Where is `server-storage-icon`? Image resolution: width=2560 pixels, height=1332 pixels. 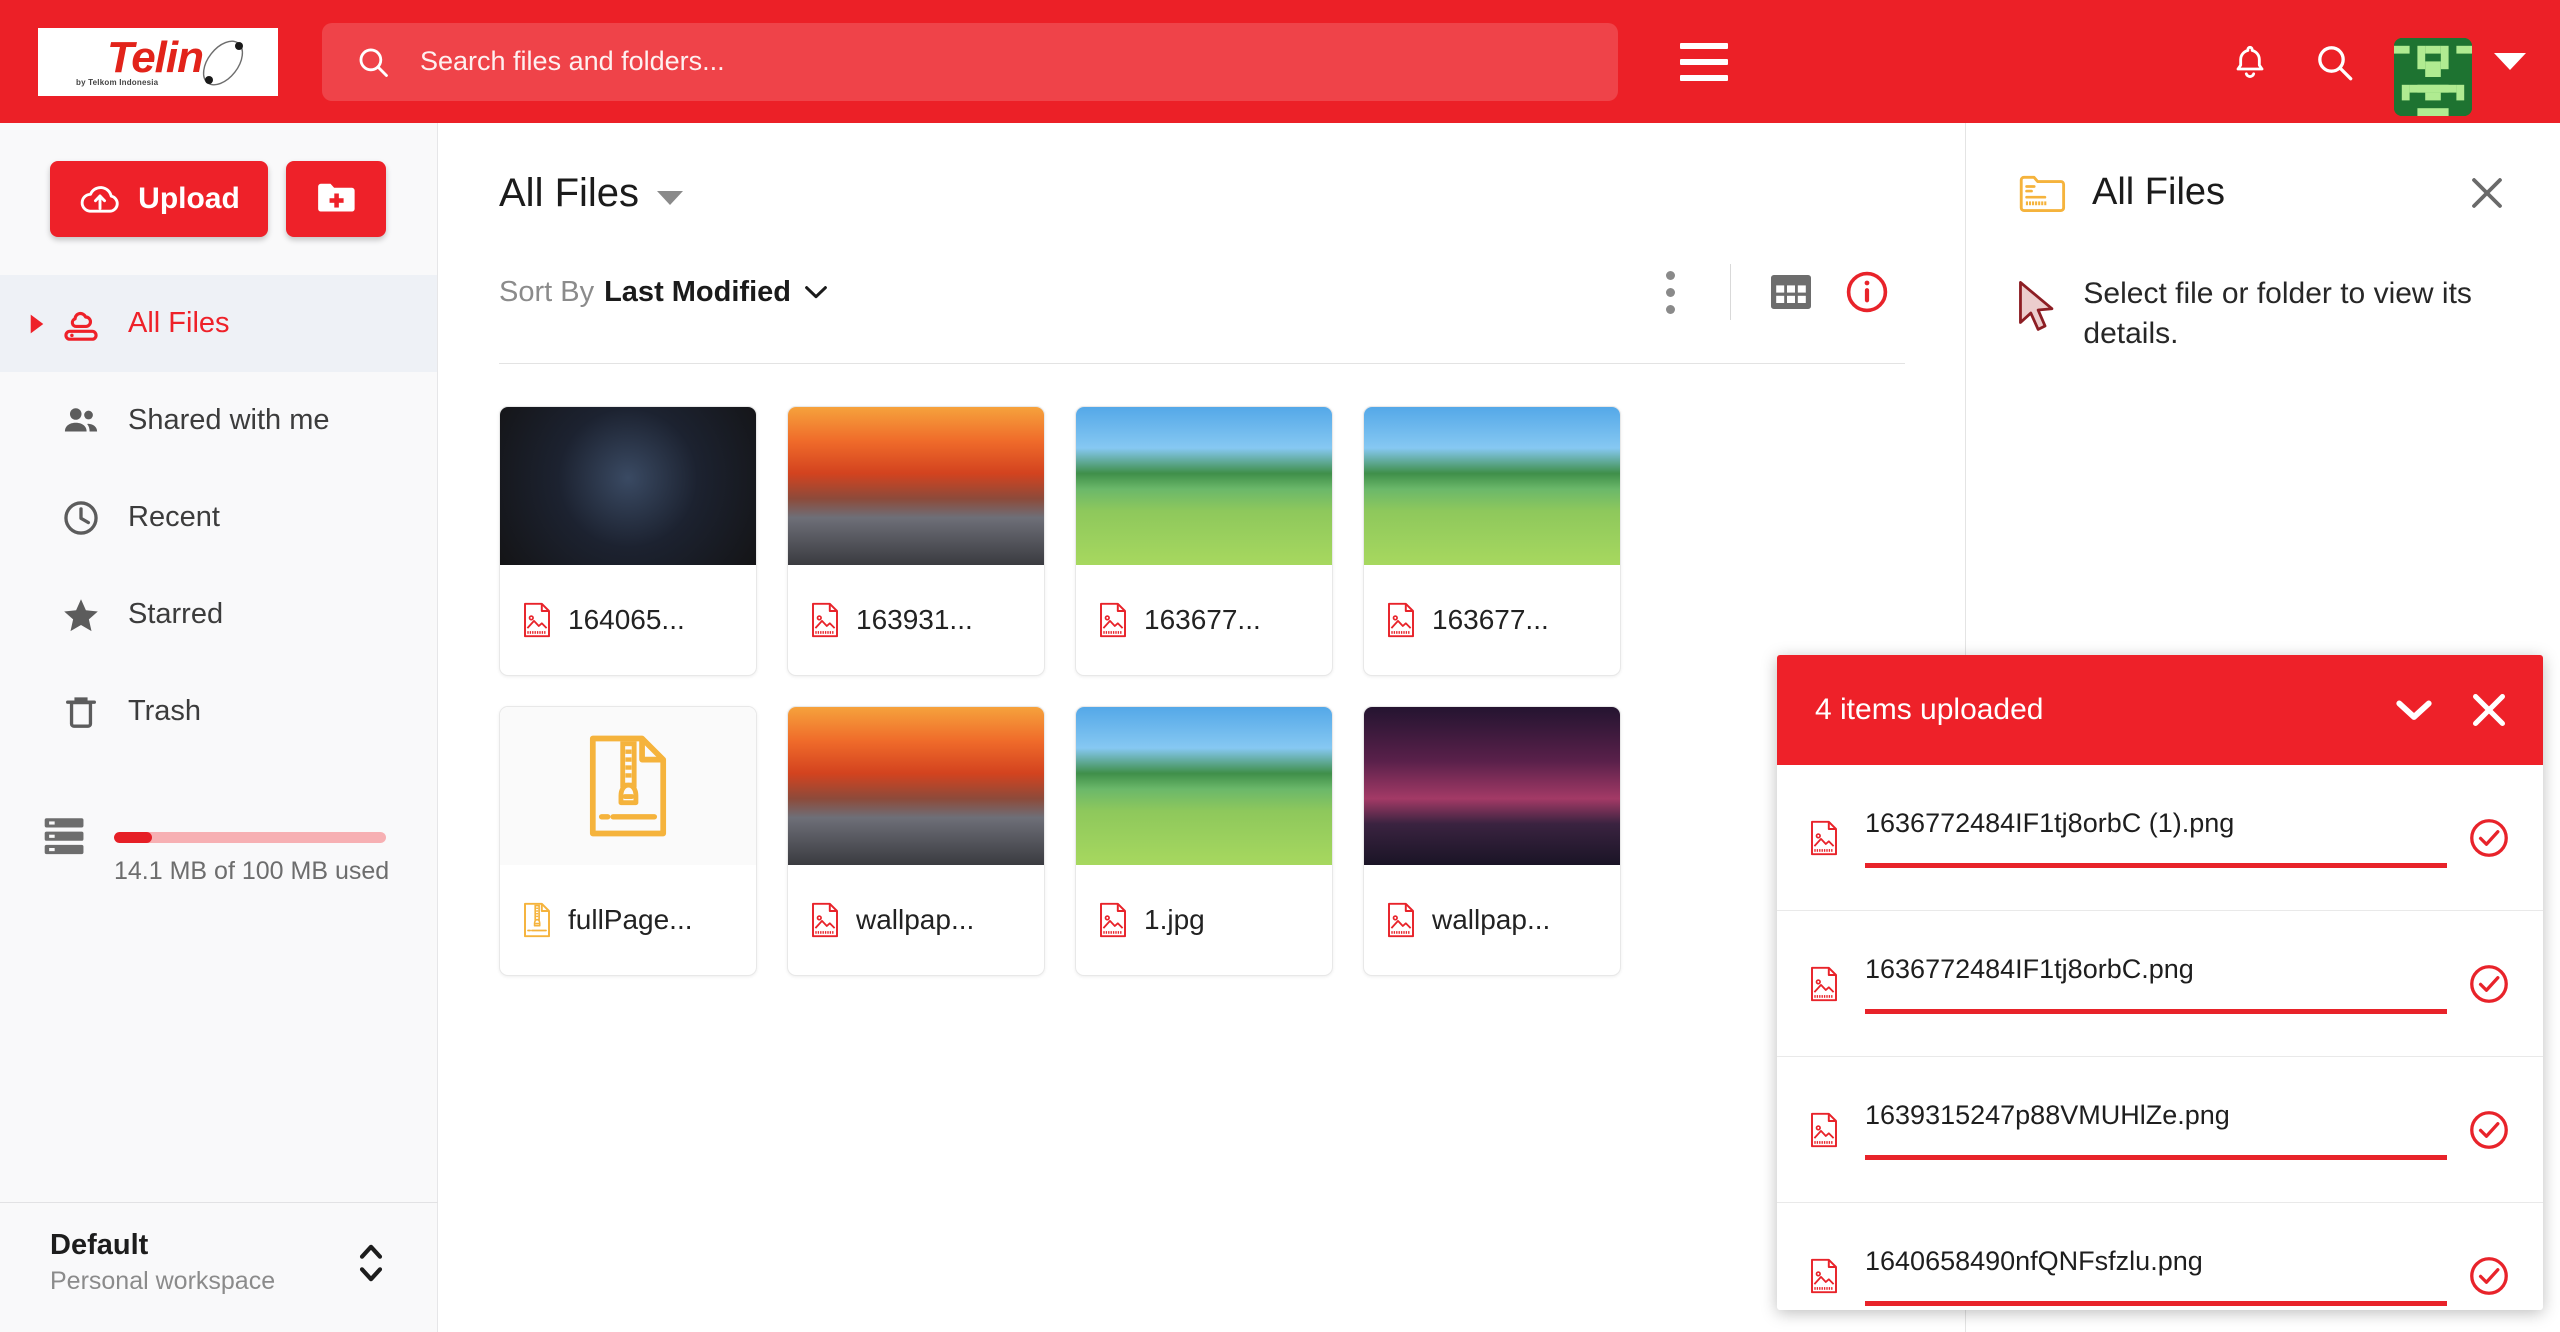
server-storage-icon is located at coordinates (64, 836).